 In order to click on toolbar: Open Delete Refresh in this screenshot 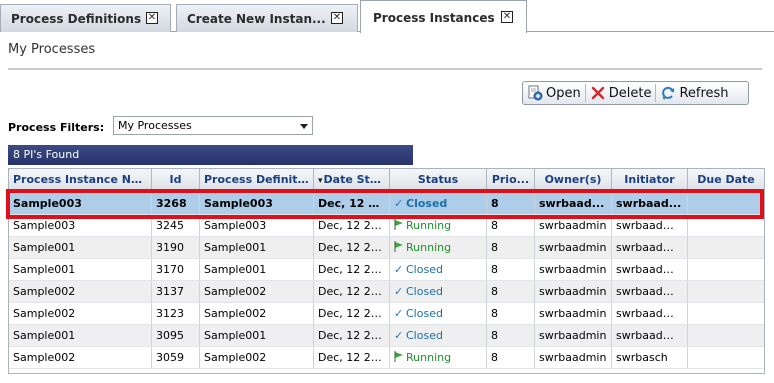, I will do `click(635, 93)`.